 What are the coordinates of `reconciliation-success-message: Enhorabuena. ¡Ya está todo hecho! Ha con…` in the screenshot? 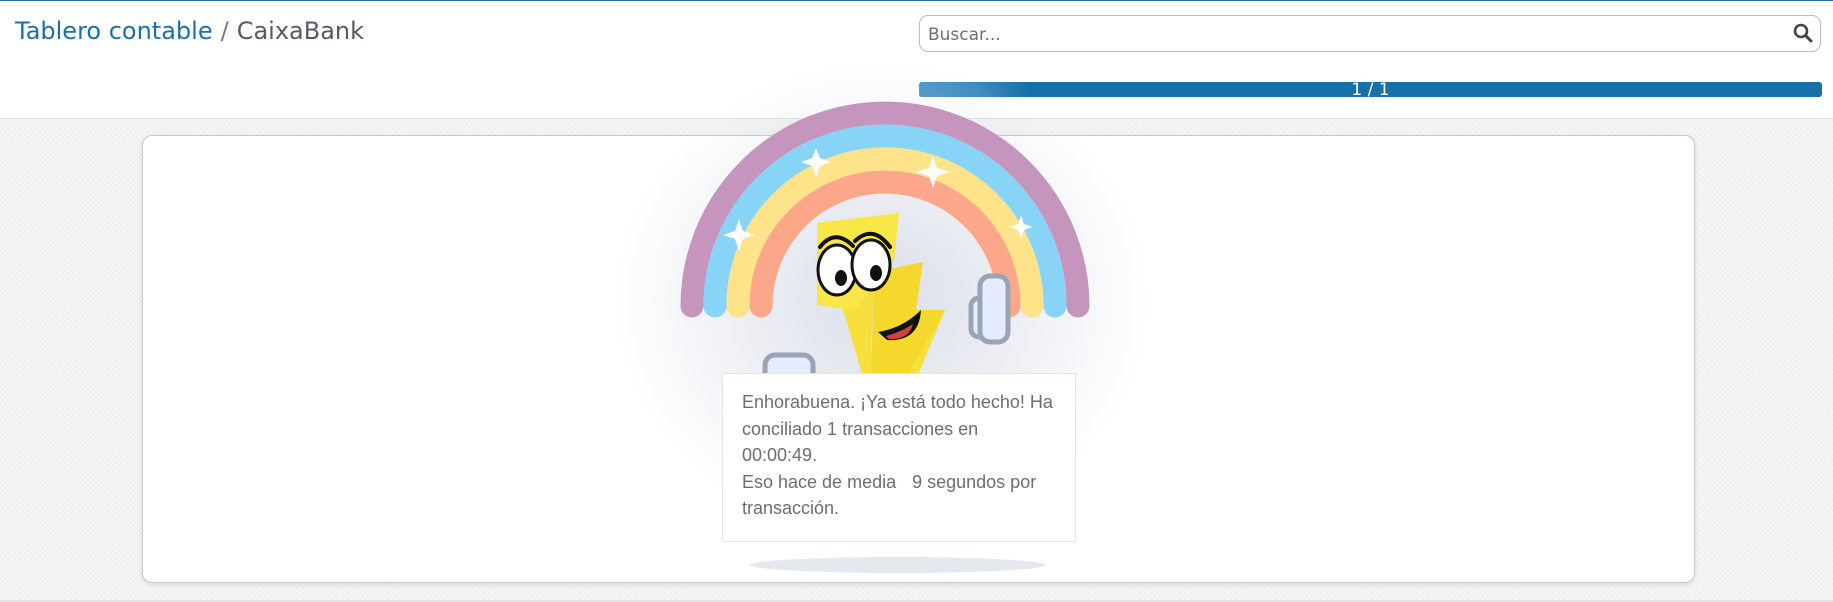 It's located at (899, 457).